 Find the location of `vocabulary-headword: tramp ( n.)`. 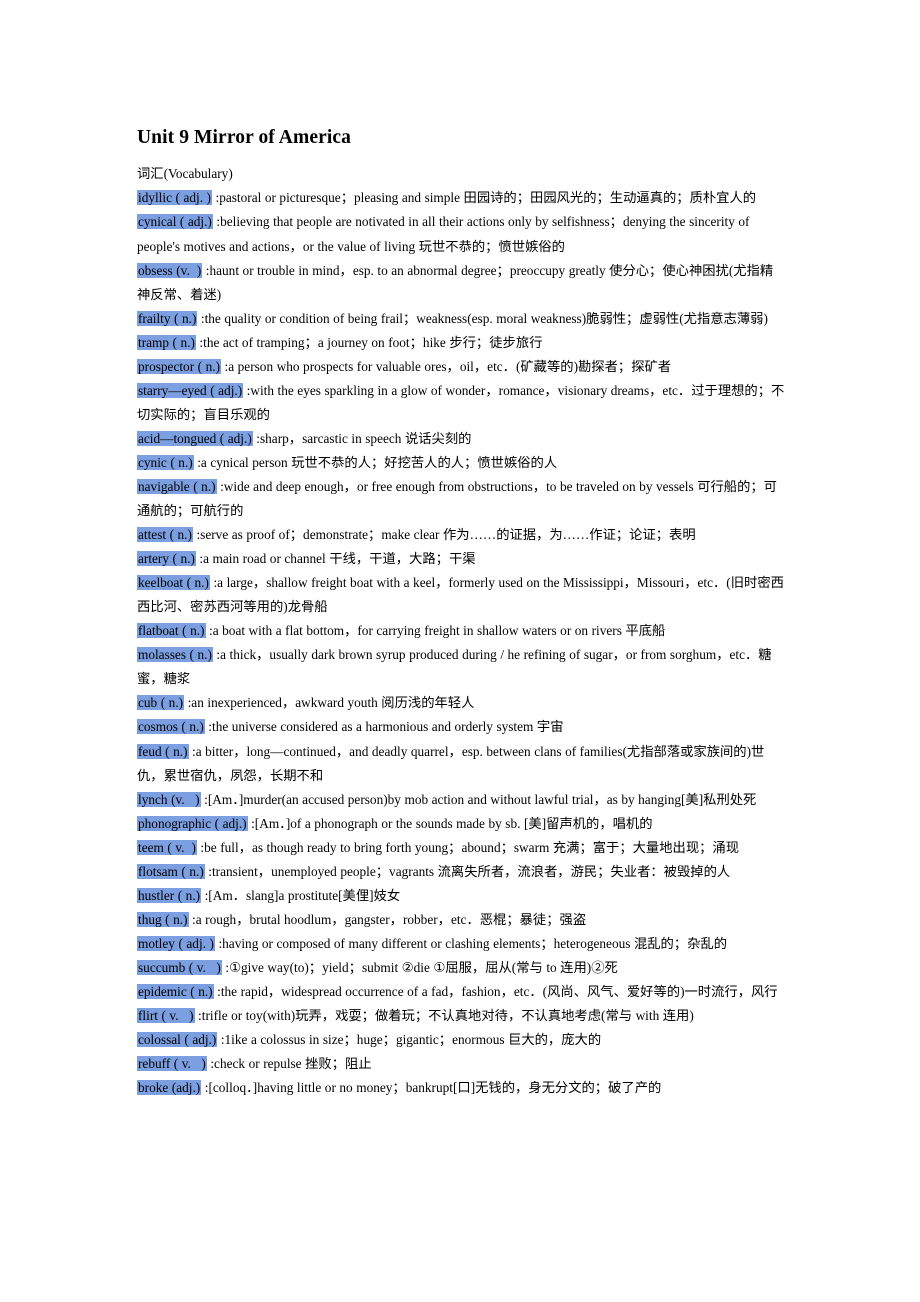

vocabulary-headword: tramp ( n.) is located at coordinates (166, 342).